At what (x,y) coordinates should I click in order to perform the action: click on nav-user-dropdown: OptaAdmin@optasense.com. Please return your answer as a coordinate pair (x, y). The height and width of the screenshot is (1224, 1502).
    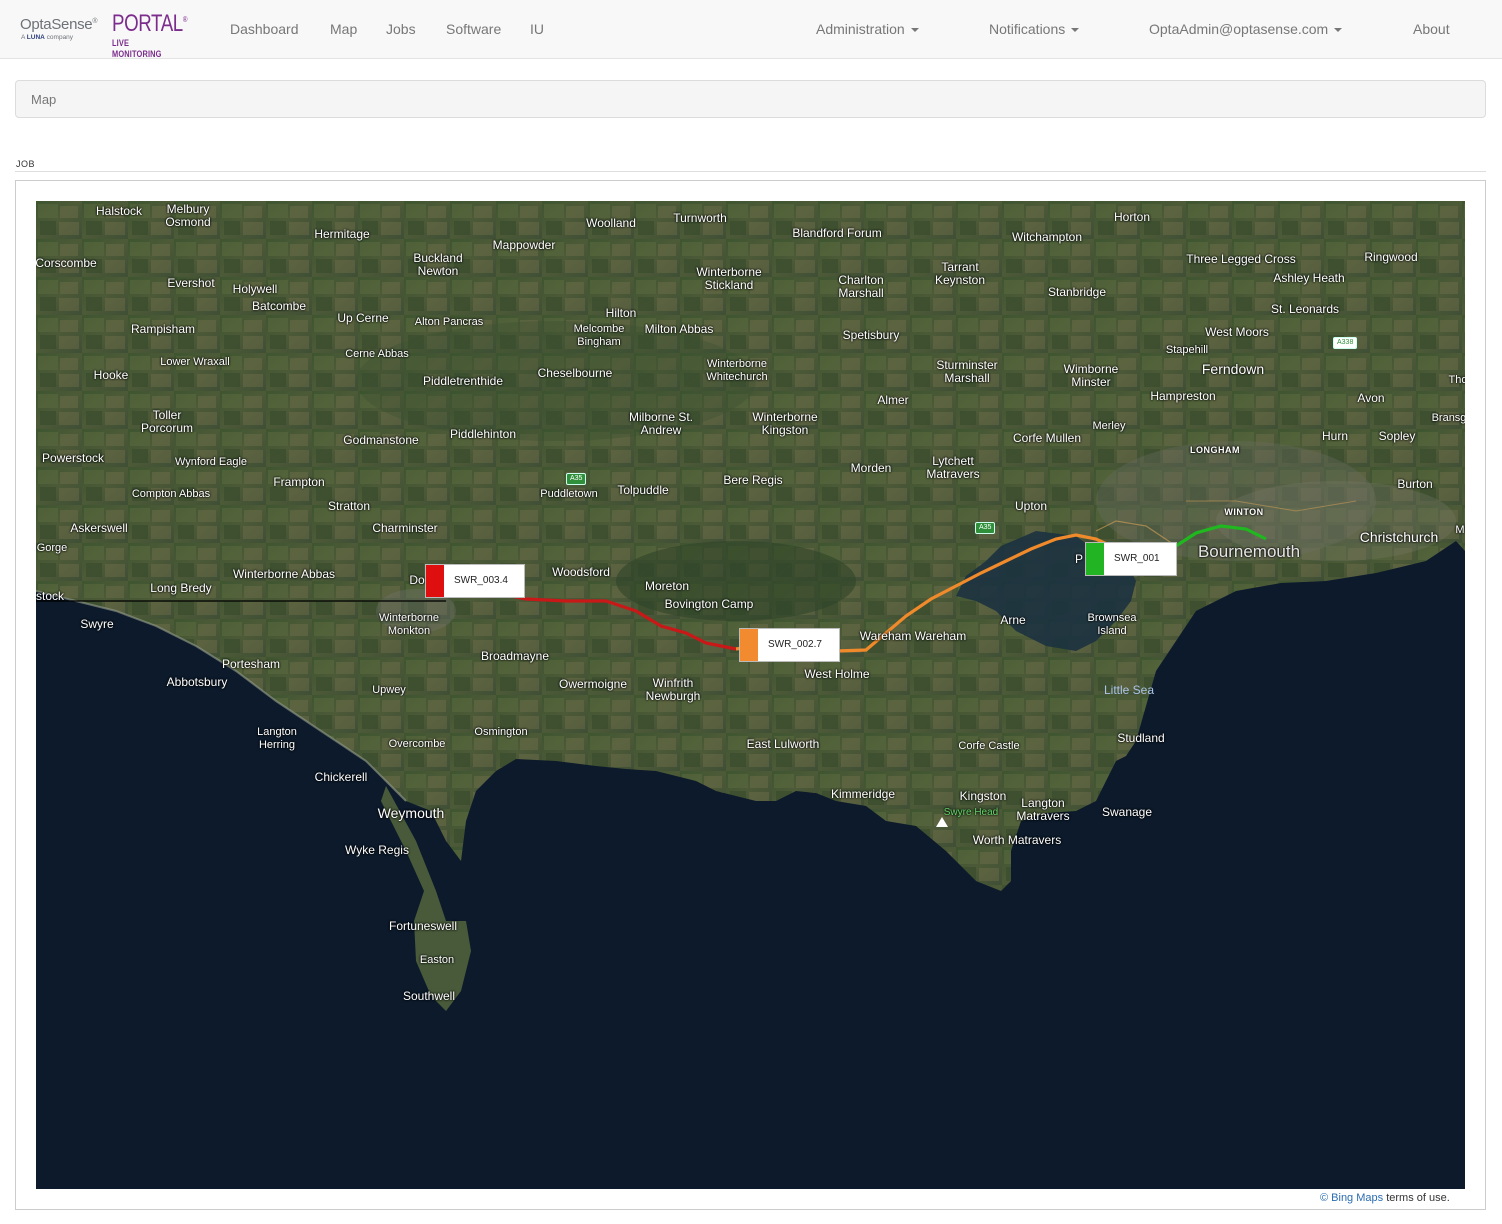
    Looking at the image, I should click on (1246, 29).